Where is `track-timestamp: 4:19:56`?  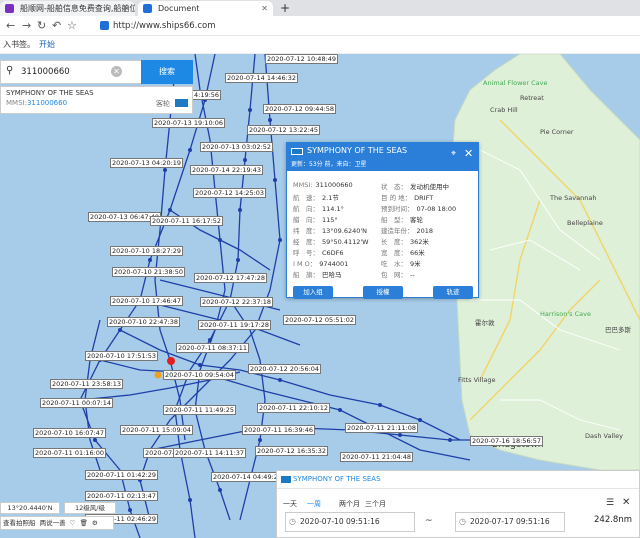 track-timestamp: 4:19:56 is located at coordinates (207, 95).